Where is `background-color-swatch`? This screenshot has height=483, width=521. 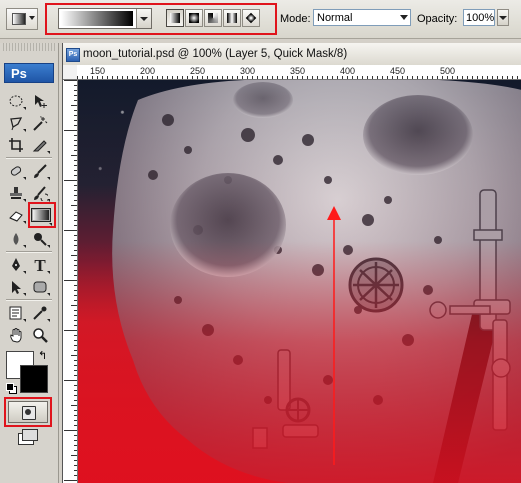
background-color-swatch is located at coordinates (34, 379).